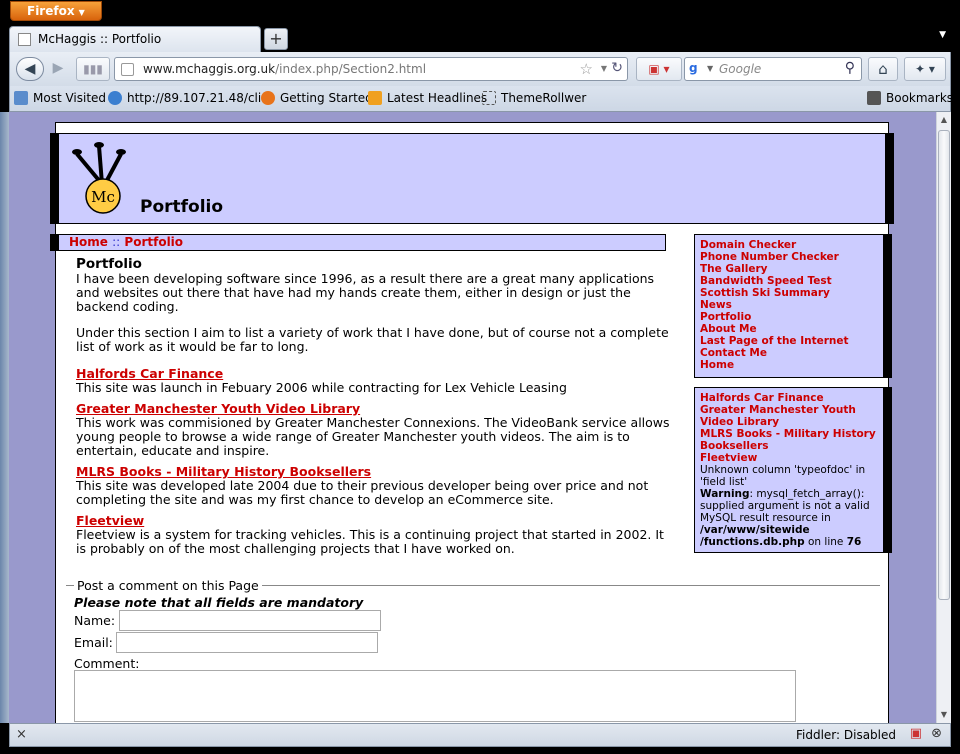 The image size is (960, 754). Describe the element at coordinates (109, 264) in the screenshot. I see `content-heading: Portfolio` at that location.